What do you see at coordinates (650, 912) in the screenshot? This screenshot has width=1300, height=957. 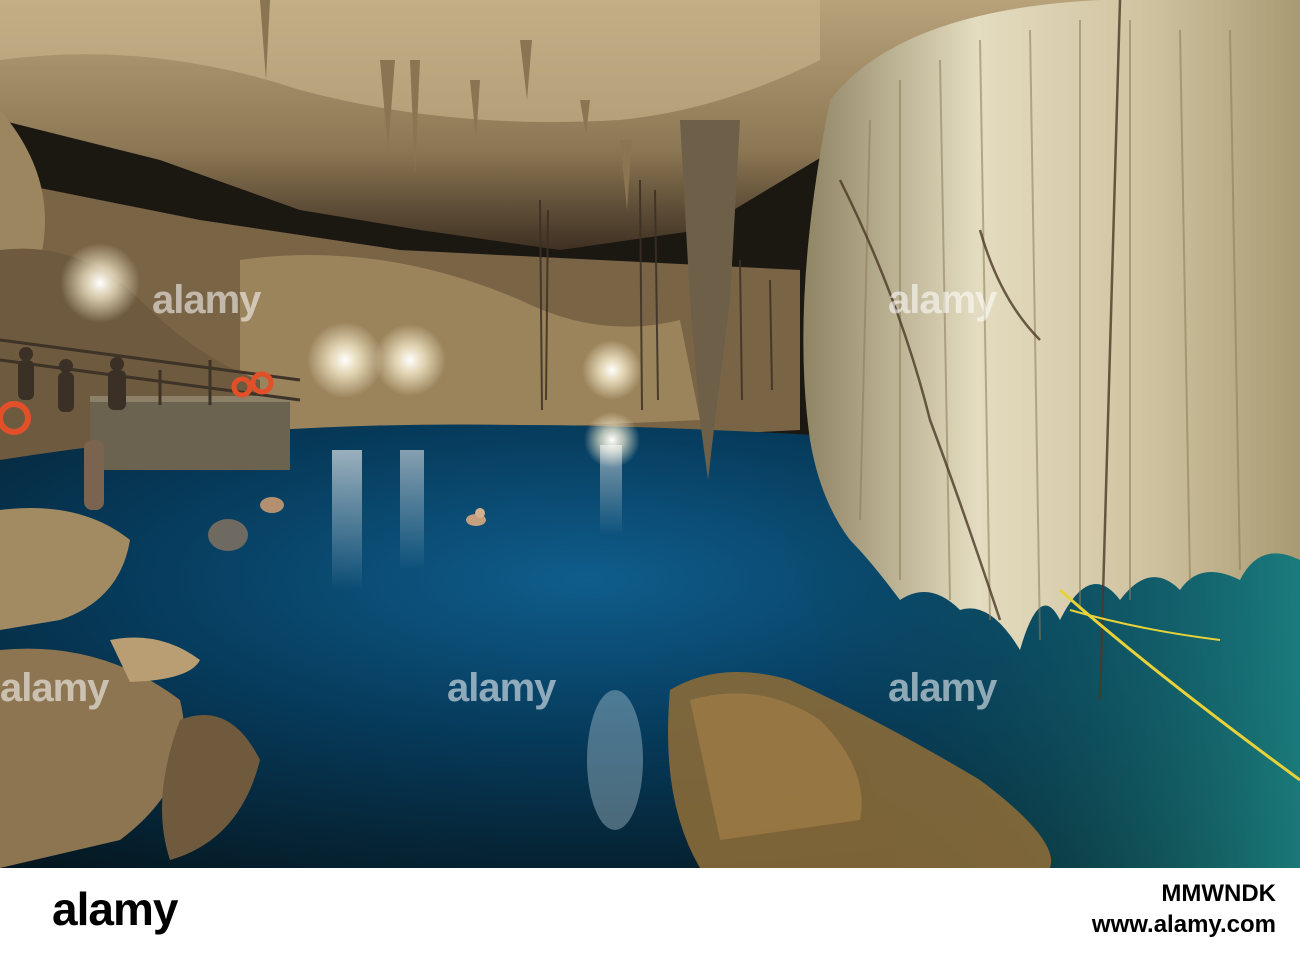 I see `footer-bar: alamy MMWNDK www.alamy.com` at bounding box center [650, 912].